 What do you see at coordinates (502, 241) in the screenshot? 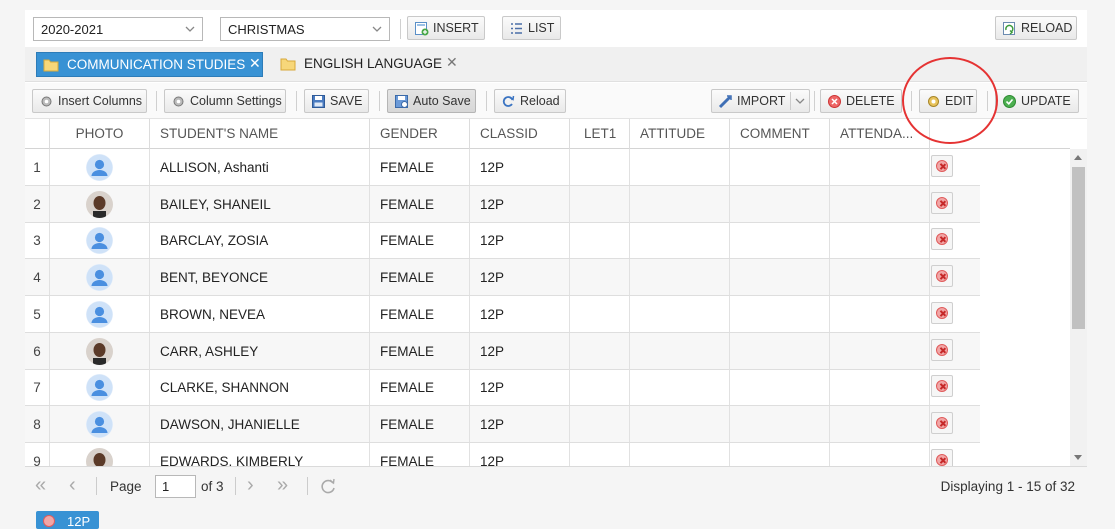
I see `table-row: 3 BARCLAY, ZOSIA FEMALE 12P` at bounding box center [502, 241].